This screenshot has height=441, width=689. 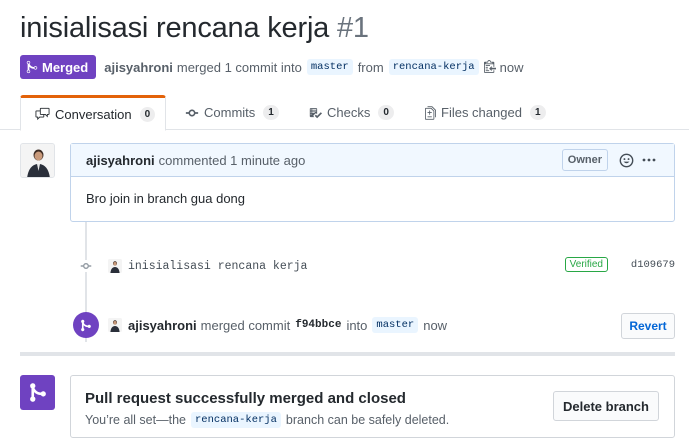 What do you see at coordinates (162, 325) in the screenshot?
I see `merge-author-link: ajisyahroni` at bounding box center [162, 325].